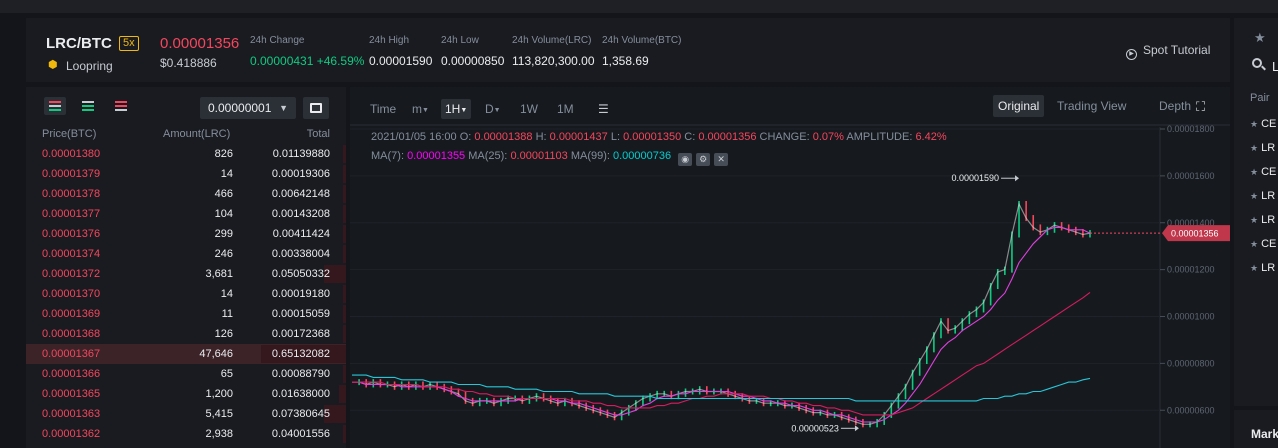  Describe the element at coordinates (301, 154) in the screenshot. I see `orderbook-total: 0.01139880` at that location.